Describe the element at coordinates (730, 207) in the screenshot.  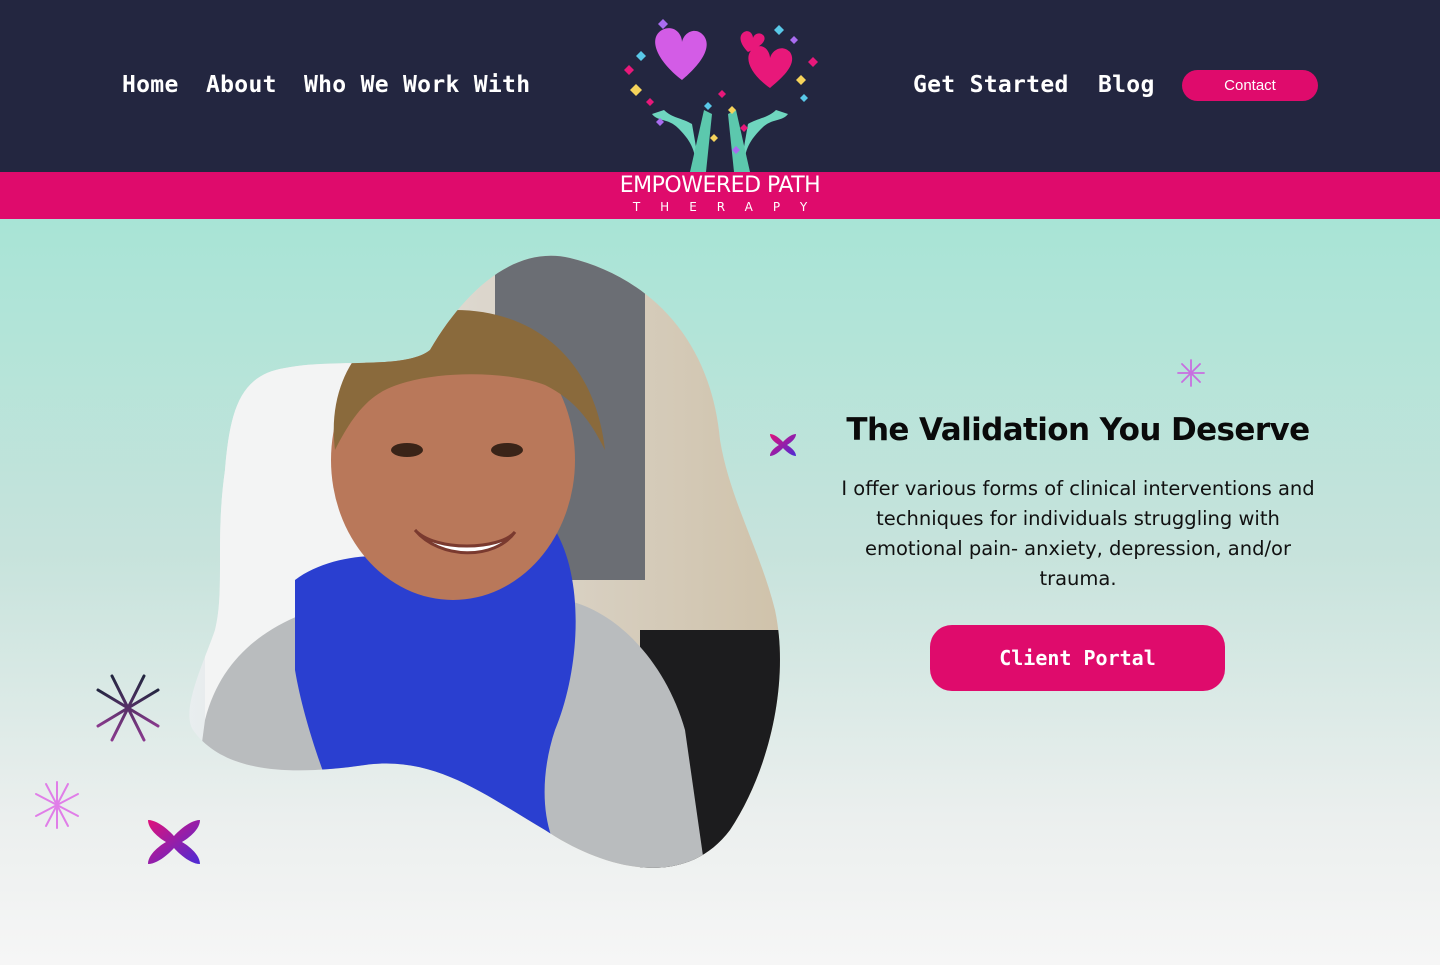
I see `logo-subtitle: THERAPY` at that location.